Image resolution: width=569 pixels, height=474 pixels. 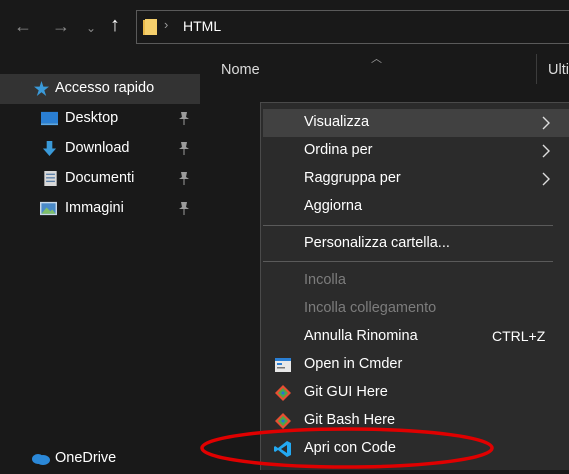 I want to click on download-icon, so click(x=49, y=148).